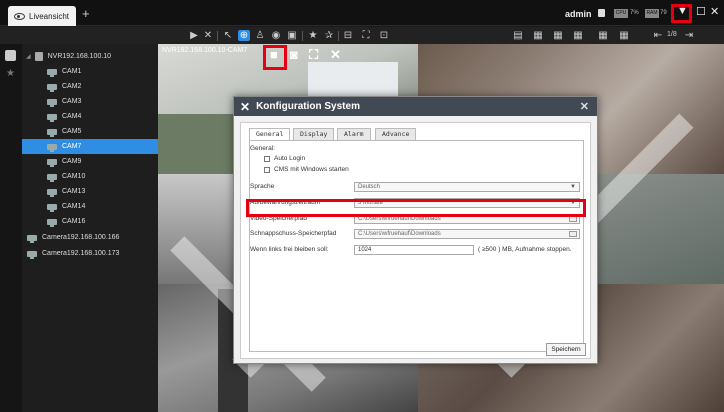 Image resolution: width=724 pixels, height=412 pixels. What do you see at coordinates (72, 131) in the screenshot?
I see `tree-item-label: CAM5` at bounding box center [72, 131].